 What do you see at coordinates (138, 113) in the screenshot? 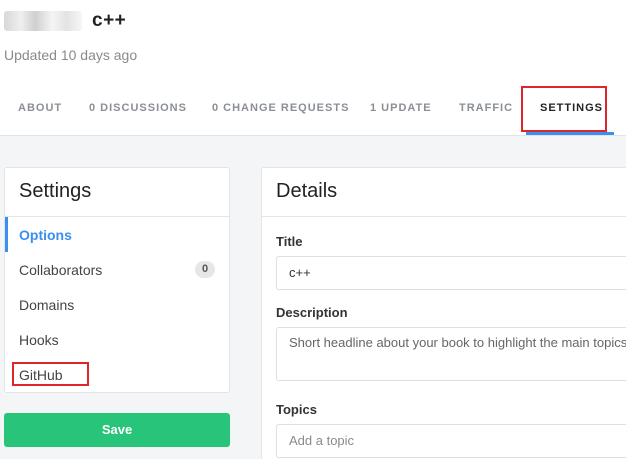
I see `tab-discussions: 0 DISCUSSIONS` at bounding box center [138, 113].